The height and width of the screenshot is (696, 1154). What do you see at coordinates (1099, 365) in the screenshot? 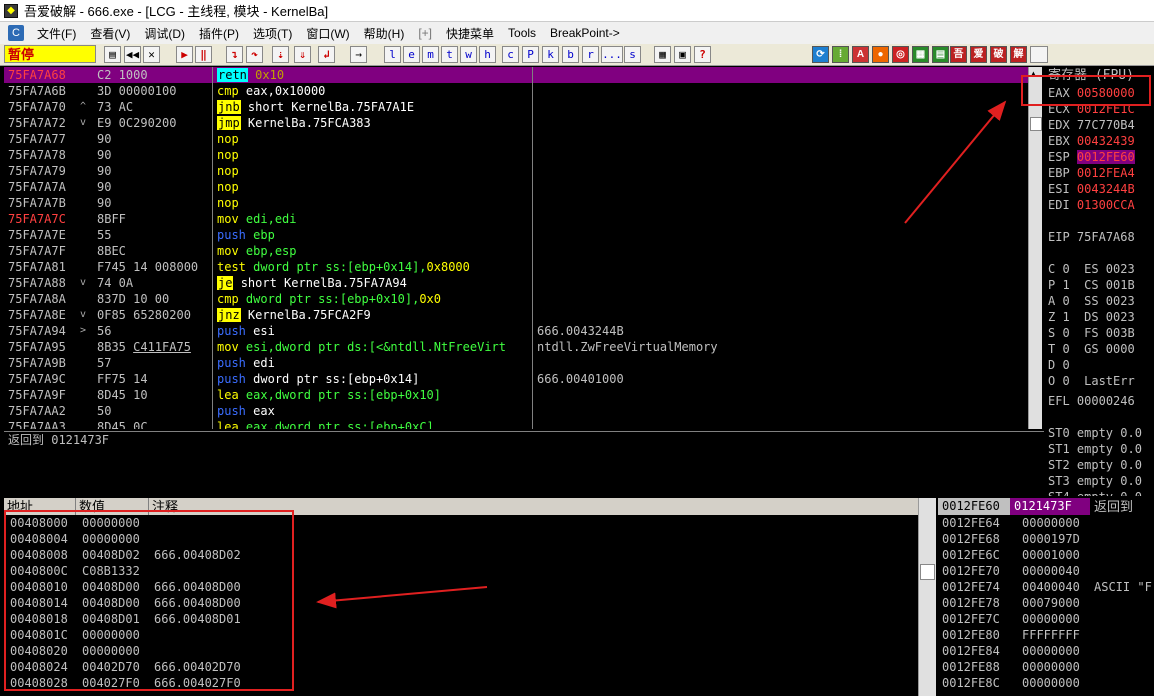
I see `flag-row: D 0` at bounding box center [1099, 365].